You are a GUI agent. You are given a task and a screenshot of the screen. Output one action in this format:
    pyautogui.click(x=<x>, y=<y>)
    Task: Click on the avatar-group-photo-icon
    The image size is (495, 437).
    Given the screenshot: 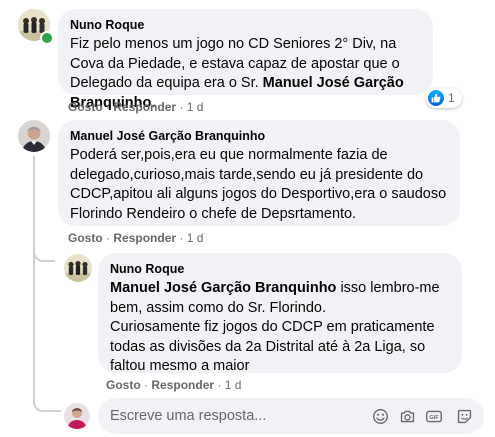 What is the action you would take?
    pyautogui.click(x=78, y=268)
    